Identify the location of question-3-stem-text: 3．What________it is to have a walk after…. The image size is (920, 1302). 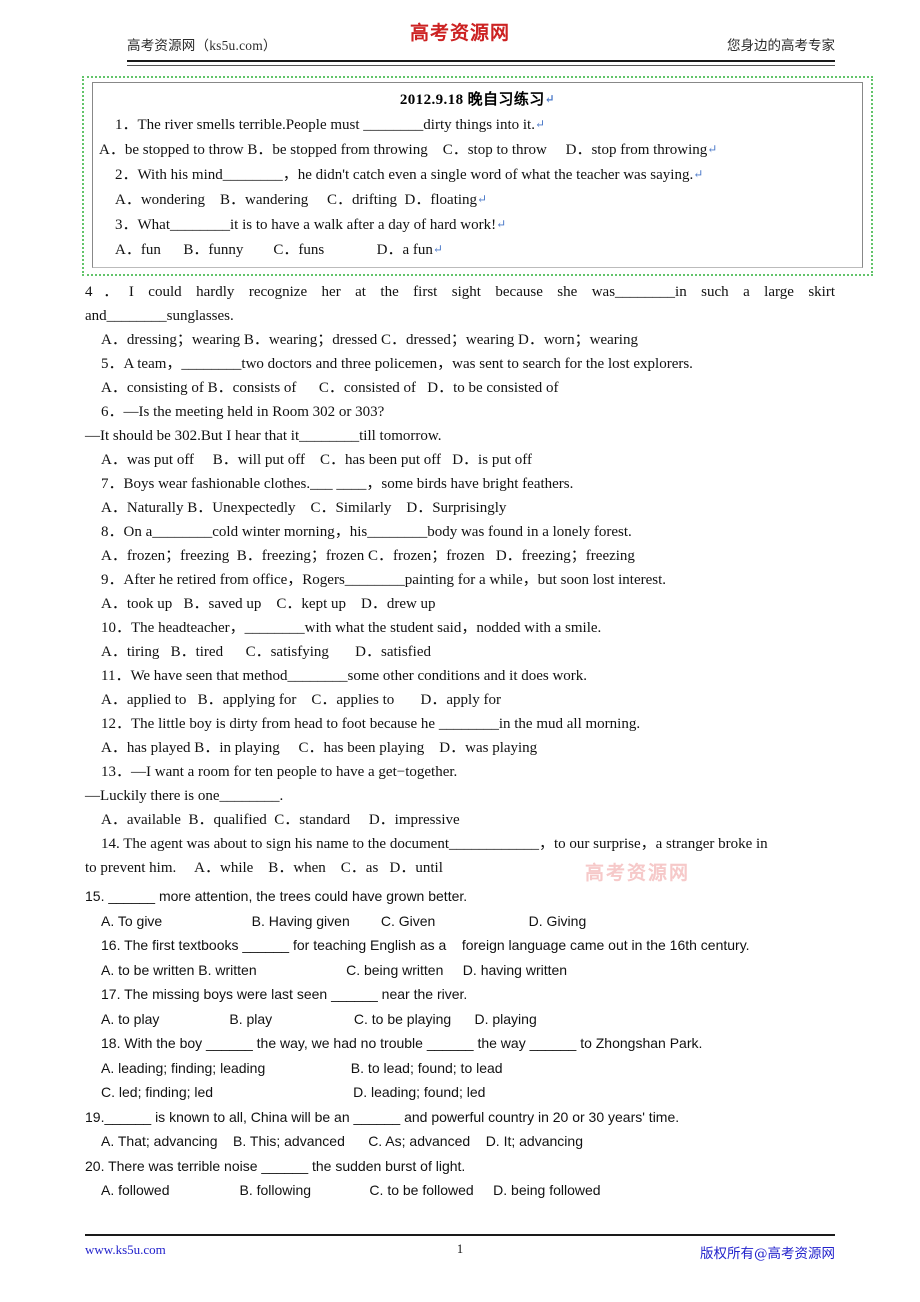
(306, 225).